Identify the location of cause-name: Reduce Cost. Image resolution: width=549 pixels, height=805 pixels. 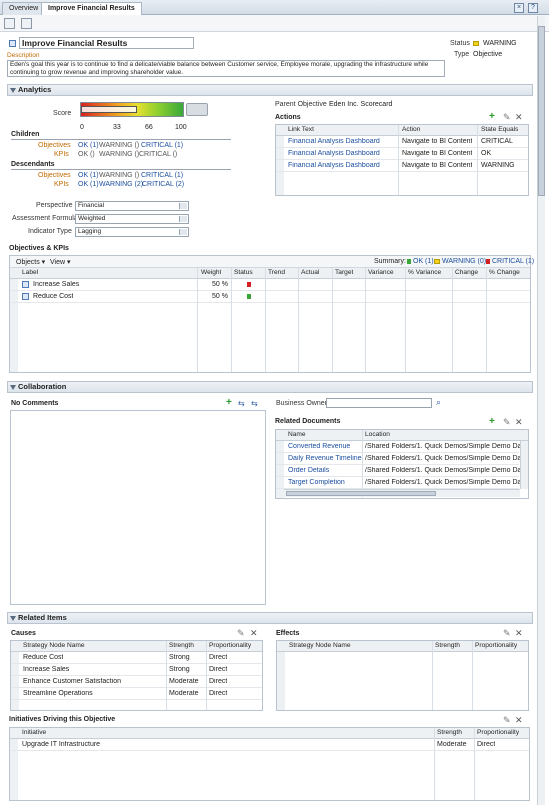
(43, 657).